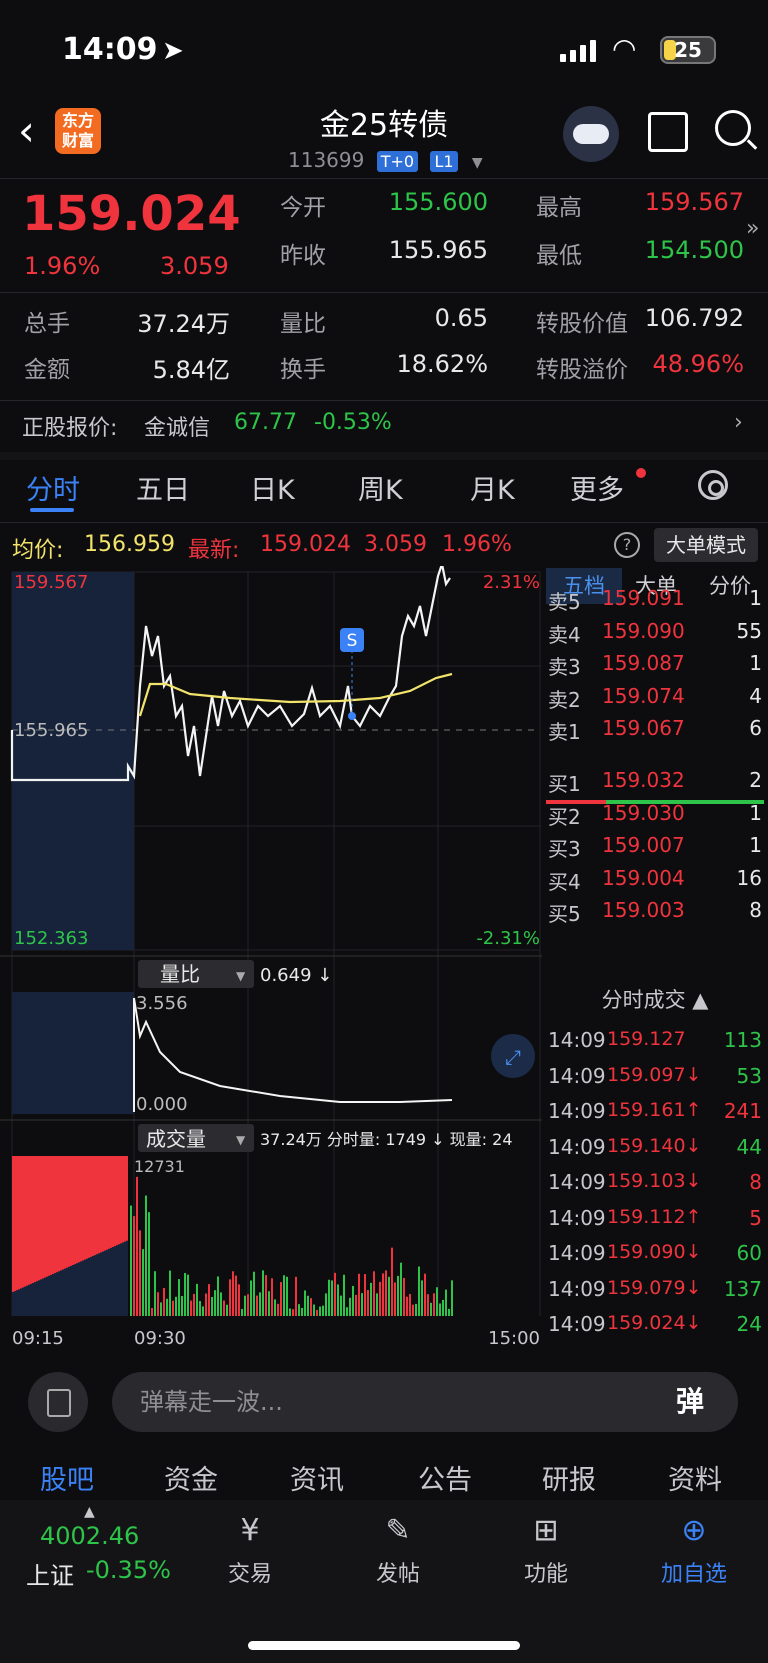 This screenshot has height=1663, width=768. What do you see at coordinates (749, 1075) in the screenshot?
I see `tick-volume: 53` at bounding box center [749, 1075].